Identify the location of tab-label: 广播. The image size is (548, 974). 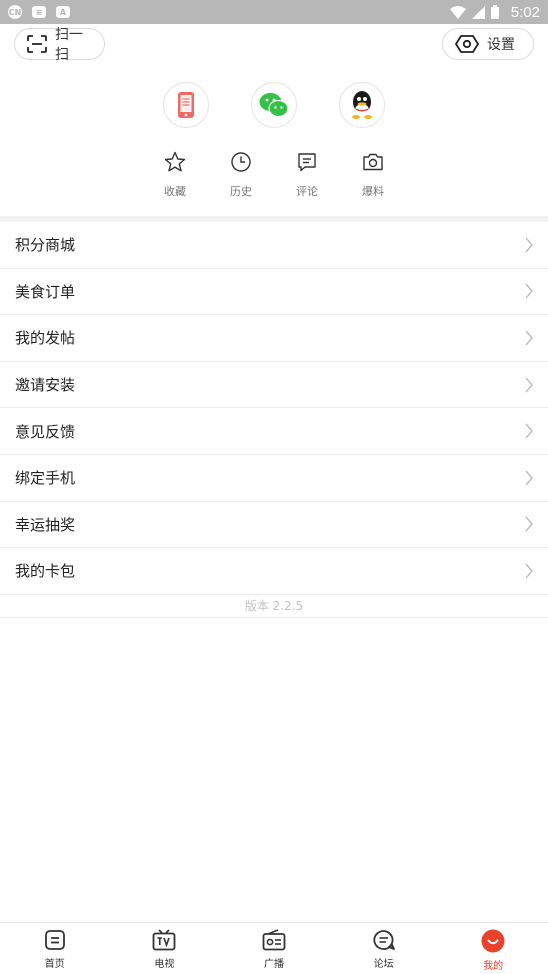
(273, 964).